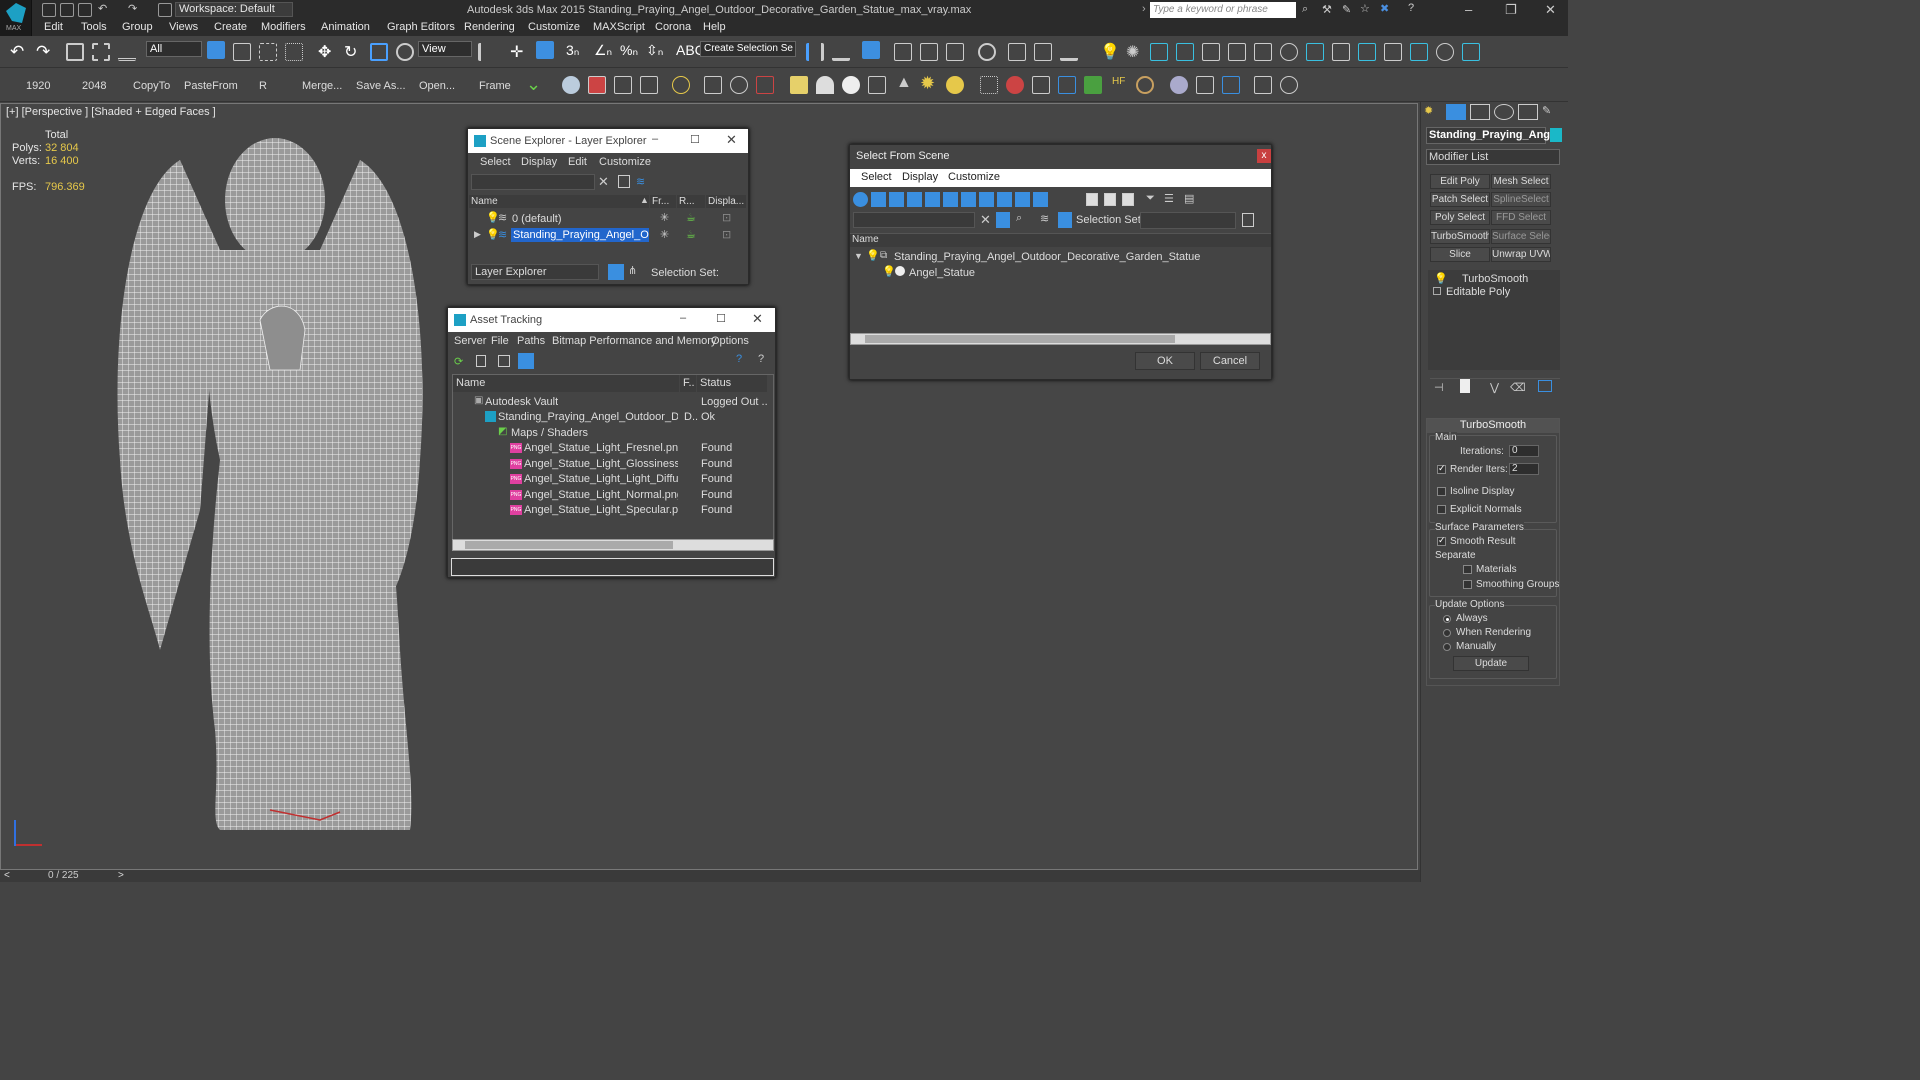  Describe the element at coordinates (405, 52) in the screenshot. I see `placement-icon` at that location.